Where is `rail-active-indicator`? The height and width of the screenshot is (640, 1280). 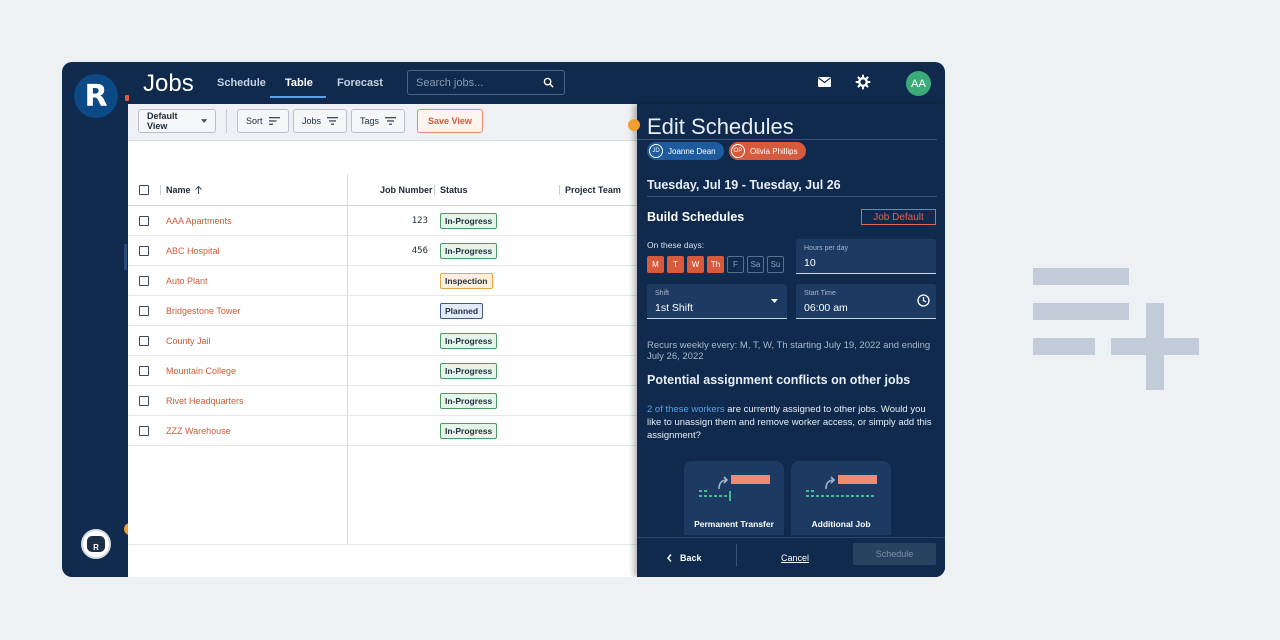 rail-active-indicator is located at coordinates (125, 257).